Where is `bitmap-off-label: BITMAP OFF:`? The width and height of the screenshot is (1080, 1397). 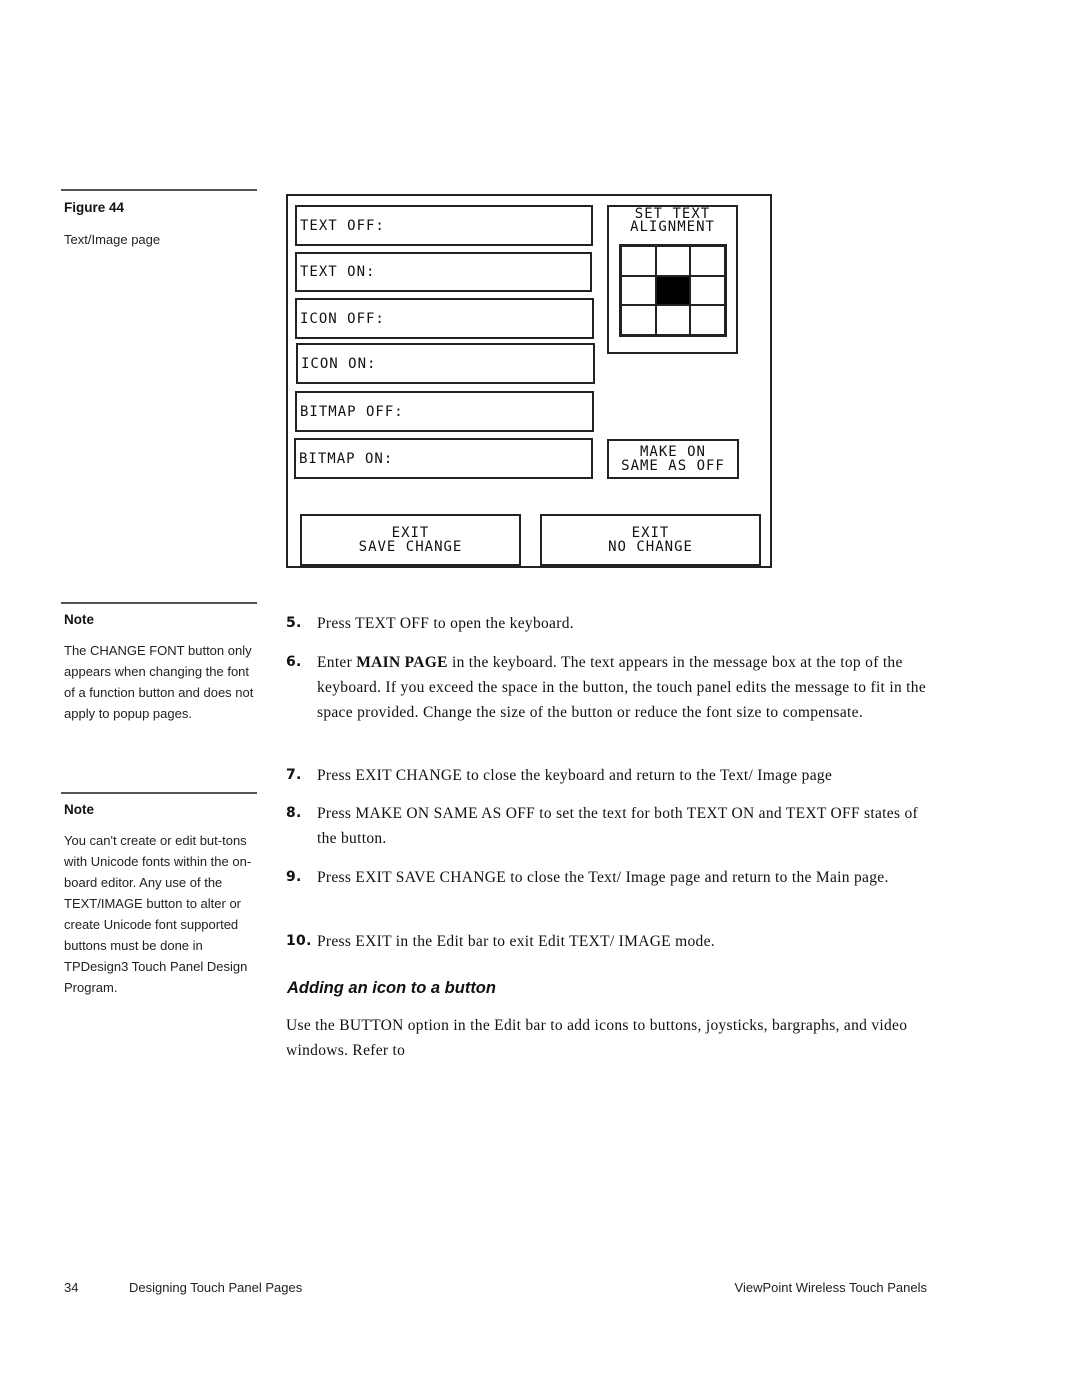
bitmap-off-label: BITMAP OFF: is located at coordinates (352, 411).